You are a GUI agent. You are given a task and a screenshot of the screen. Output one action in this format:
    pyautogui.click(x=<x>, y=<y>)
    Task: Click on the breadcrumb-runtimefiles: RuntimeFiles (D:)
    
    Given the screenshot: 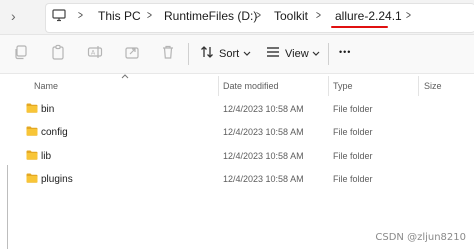 What is the action you would take?
    pyautogui.click(x=210, y=16)
    